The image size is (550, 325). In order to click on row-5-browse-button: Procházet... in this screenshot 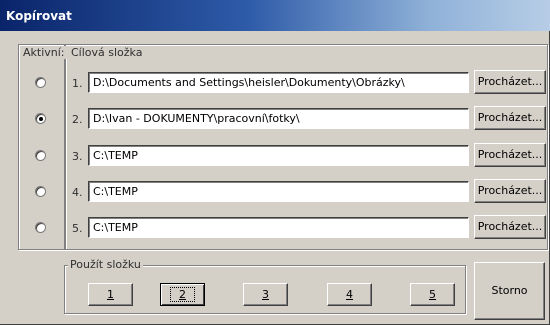, I will do `click(510, 227)`.